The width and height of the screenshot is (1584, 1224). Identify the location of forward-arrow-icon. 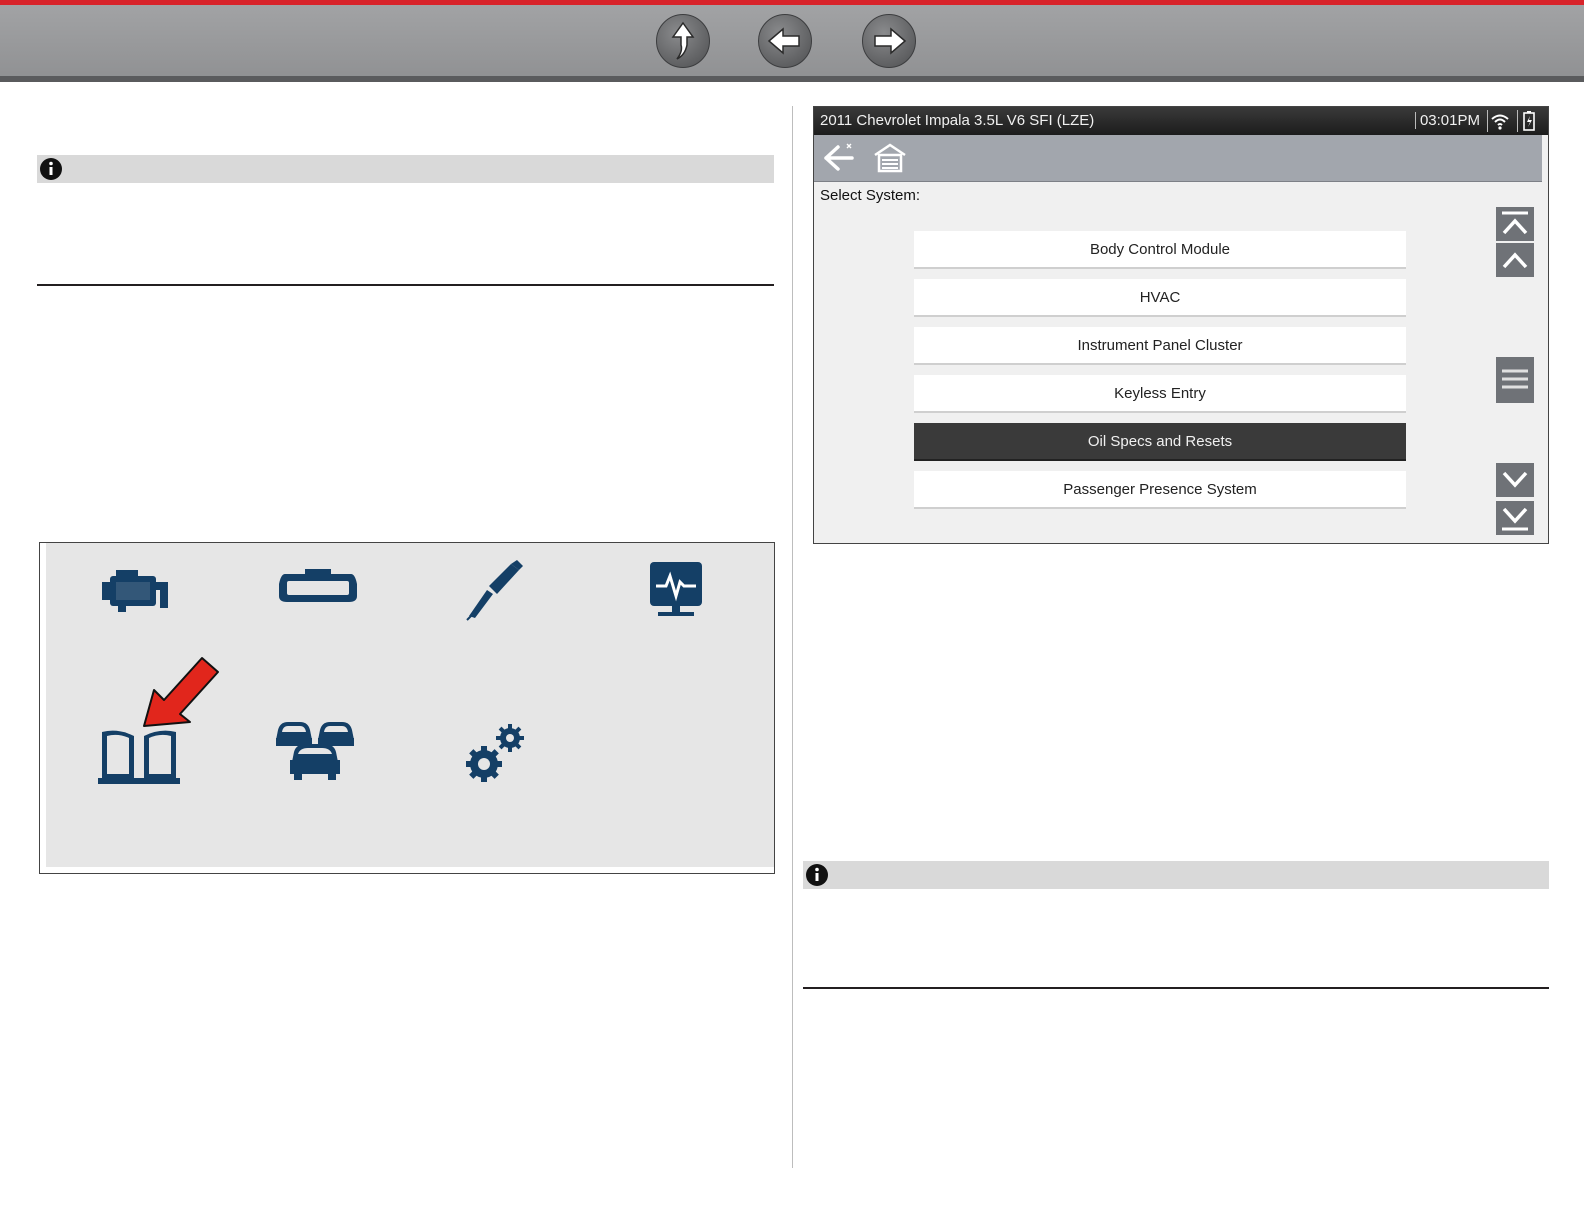
(890, 41).